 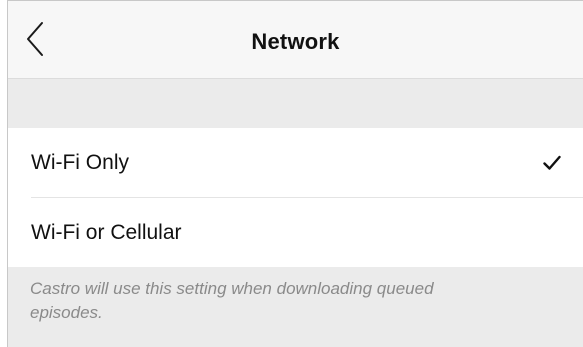 What do you see at coordinates (106, 232) in the screenshot?
I see `option-label: Wi-Fi or Cellular` at bounding box center [106, 232].